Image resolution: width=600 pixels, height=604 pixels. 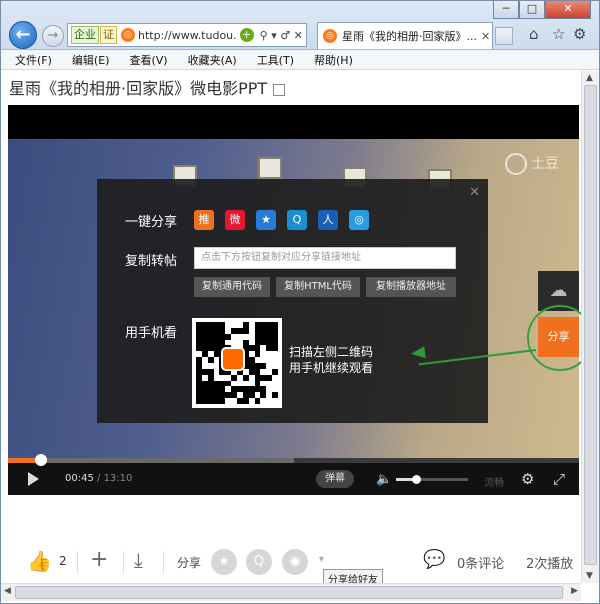 What do you see at coordinates (189, 563) in the screenshot?
I see `share-label: 分享` at bounding box center [189, 563].